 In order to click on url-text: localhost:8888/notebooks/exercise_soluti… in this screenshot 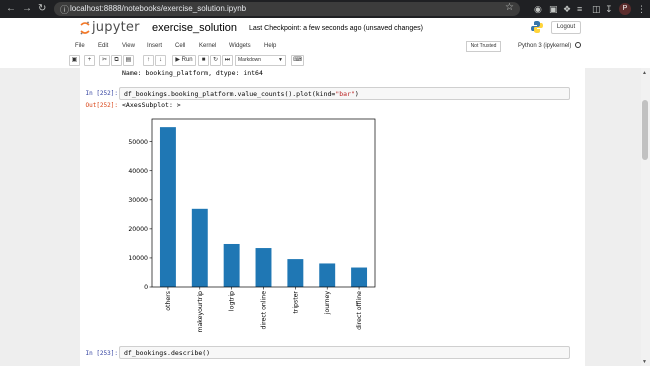, I will do `click(158, 8)`.